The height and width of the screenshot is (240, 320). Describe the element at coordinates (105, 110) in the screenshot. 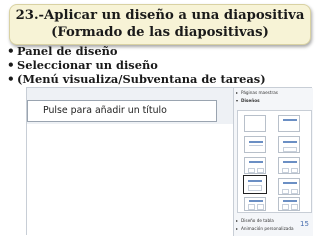

I see `placeholder-text: Pulse para añadir un título` at that location.